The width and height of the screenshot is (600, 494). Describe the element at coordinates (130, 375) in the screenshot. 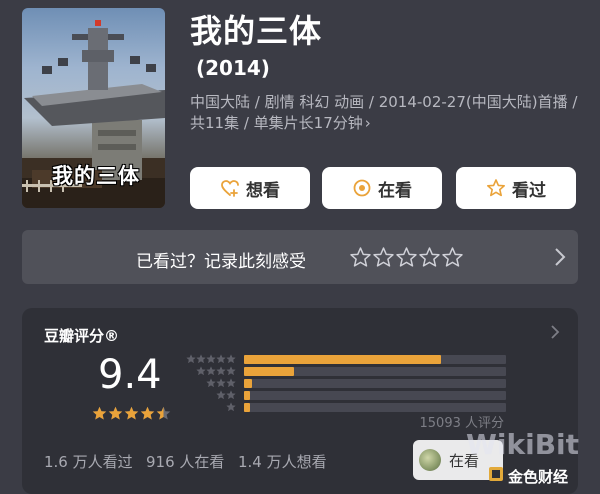

I see `rating-score: 9.4` at that location.